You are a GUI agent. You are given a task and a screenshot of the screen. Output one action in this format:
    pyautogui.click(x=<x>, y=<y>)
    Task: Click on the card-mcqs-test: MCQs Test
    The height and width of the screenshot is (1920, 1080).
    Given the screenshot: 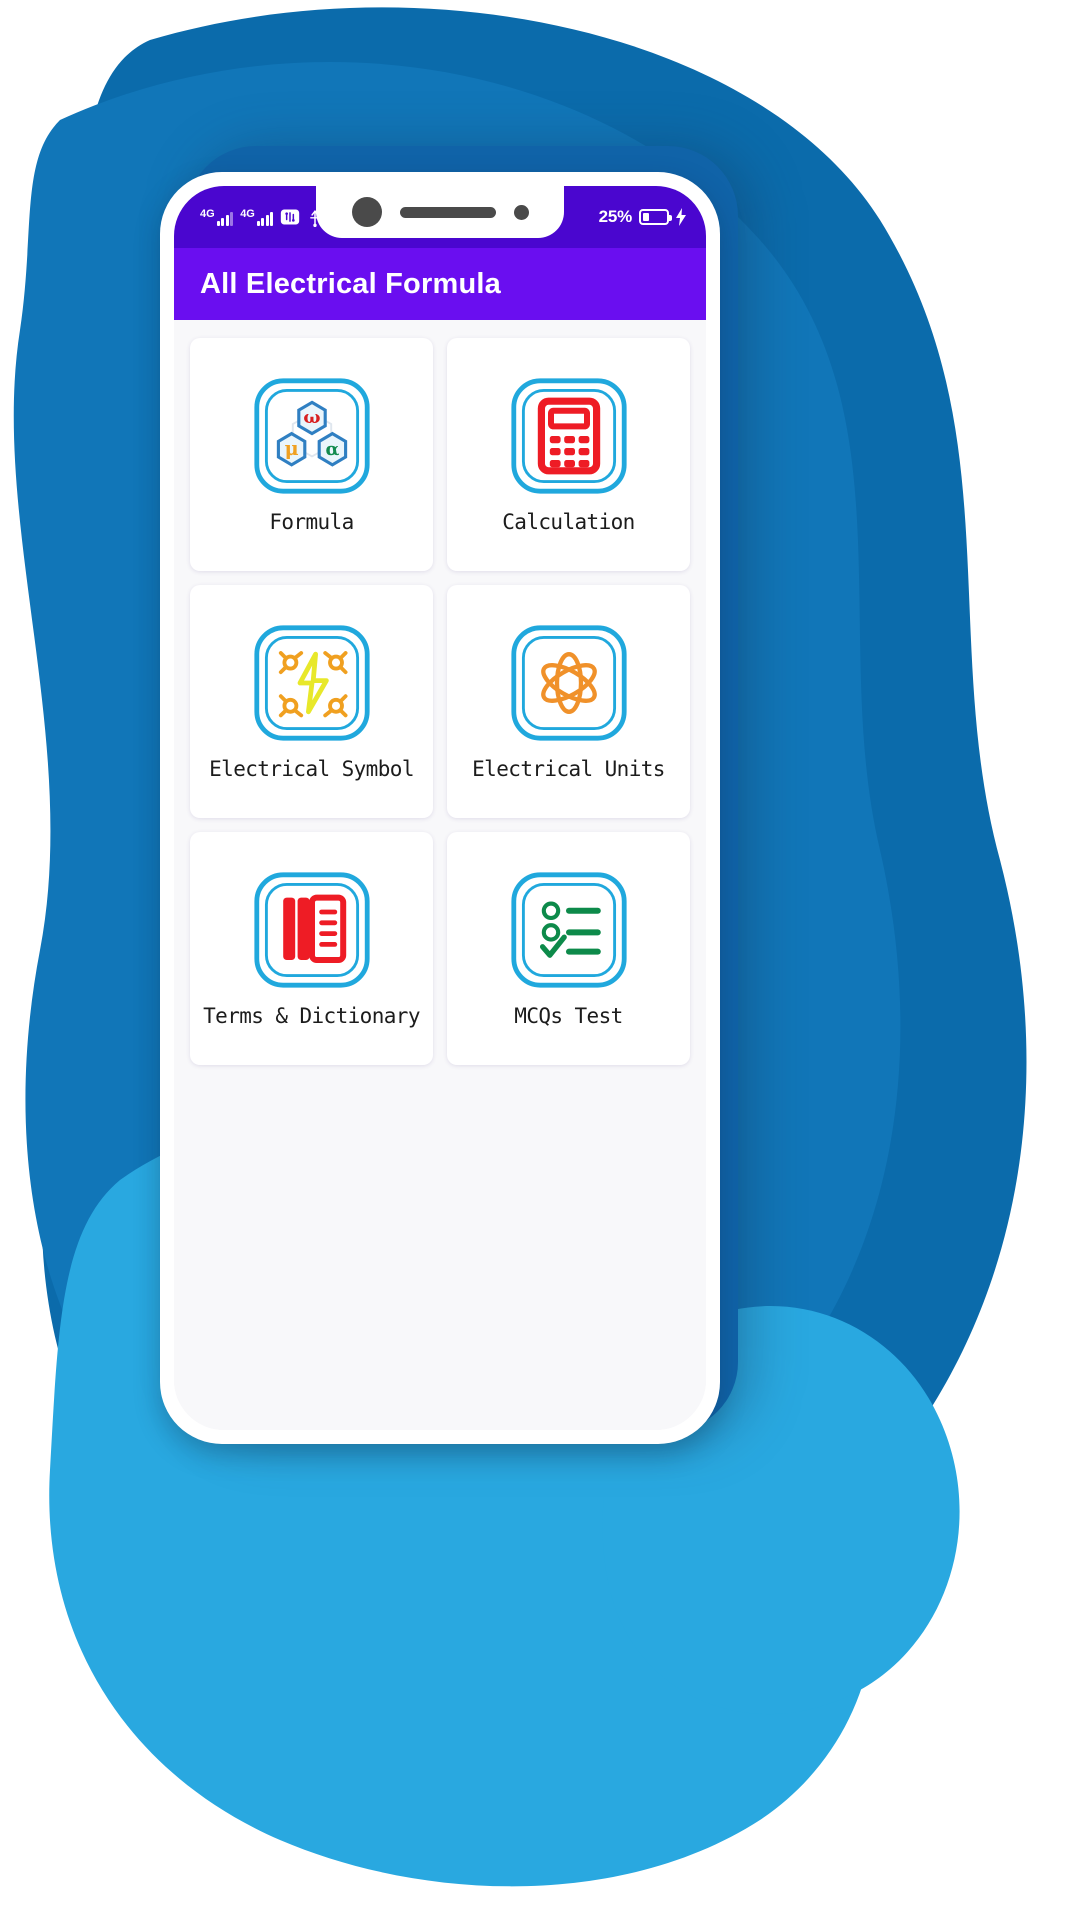 What is the action you would take?
    pyautogui.click(x=568, y=948)
    